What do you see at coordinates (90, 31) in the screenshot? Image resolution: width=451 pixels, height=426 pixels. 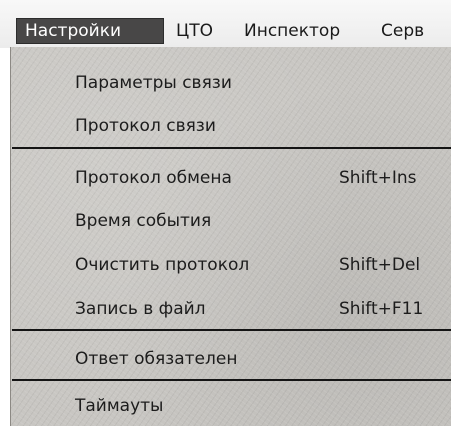 I see `menu-settings: Настройки` at bounding box center [90, 31].